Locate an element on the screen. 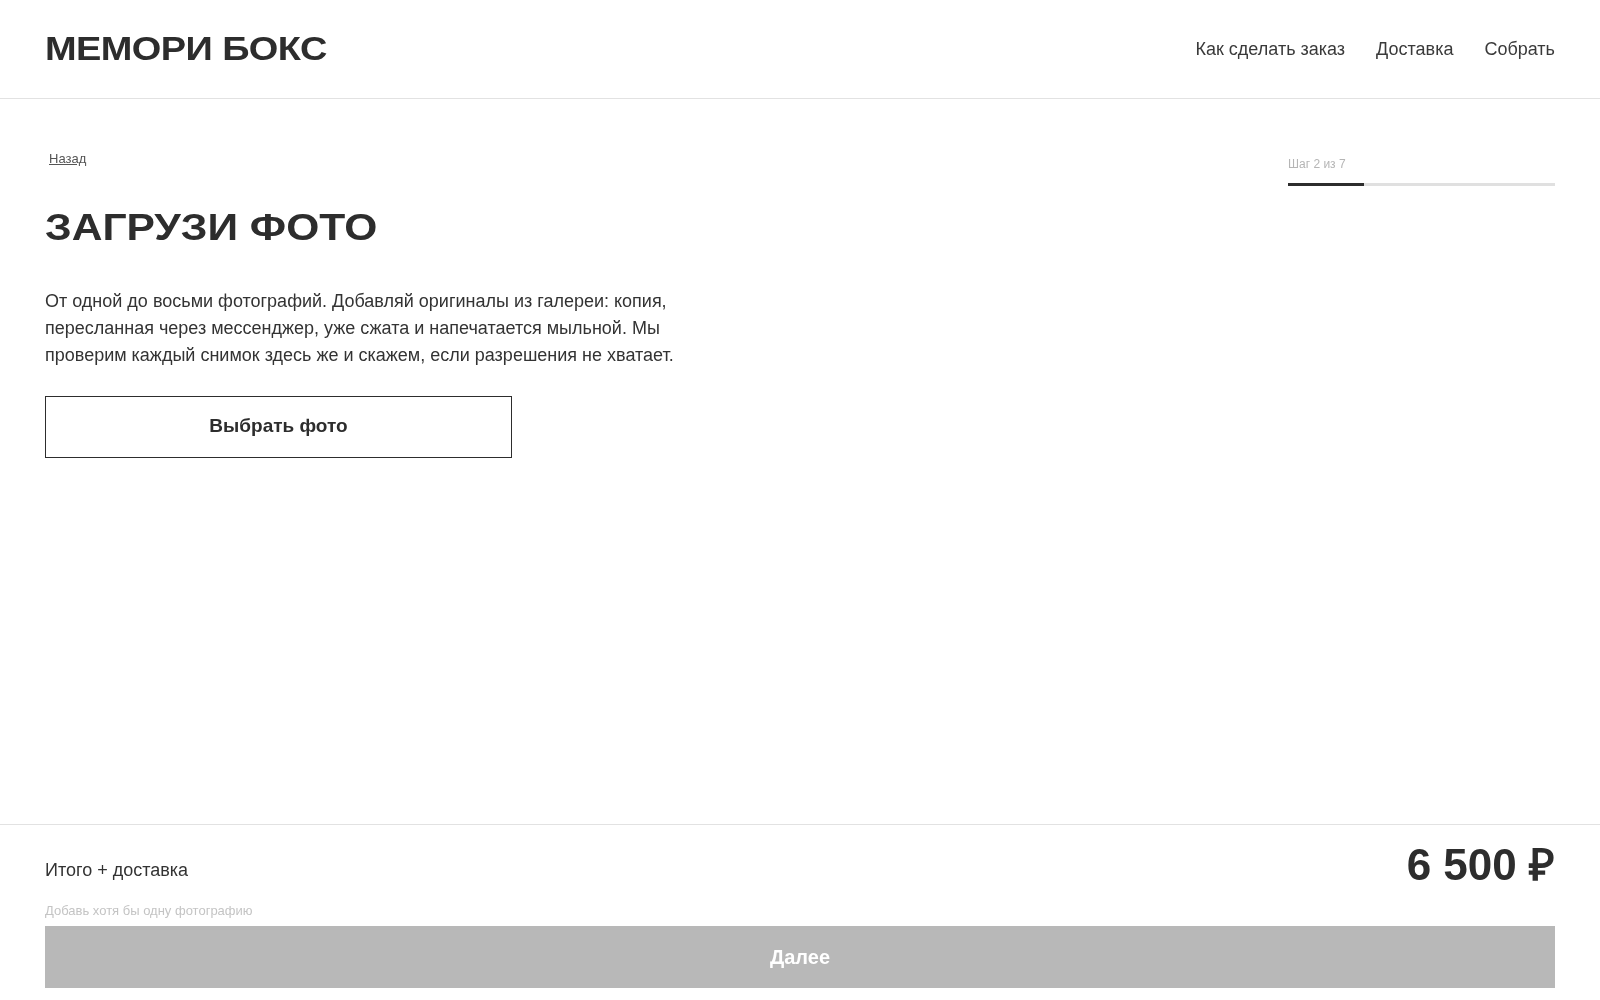 The width and height of the screenshot is (1600, 1000). price-text: 6 500 ₽ is located at coordinates (1480, 864).